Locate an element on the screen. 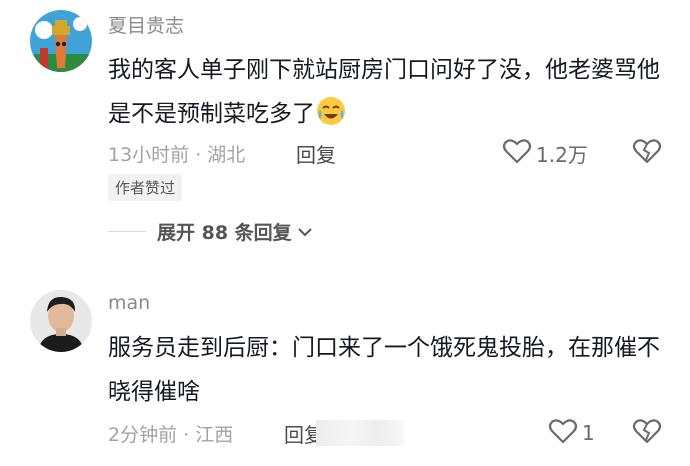  like-button: 1.2万 is located at coordinates (545, 153).